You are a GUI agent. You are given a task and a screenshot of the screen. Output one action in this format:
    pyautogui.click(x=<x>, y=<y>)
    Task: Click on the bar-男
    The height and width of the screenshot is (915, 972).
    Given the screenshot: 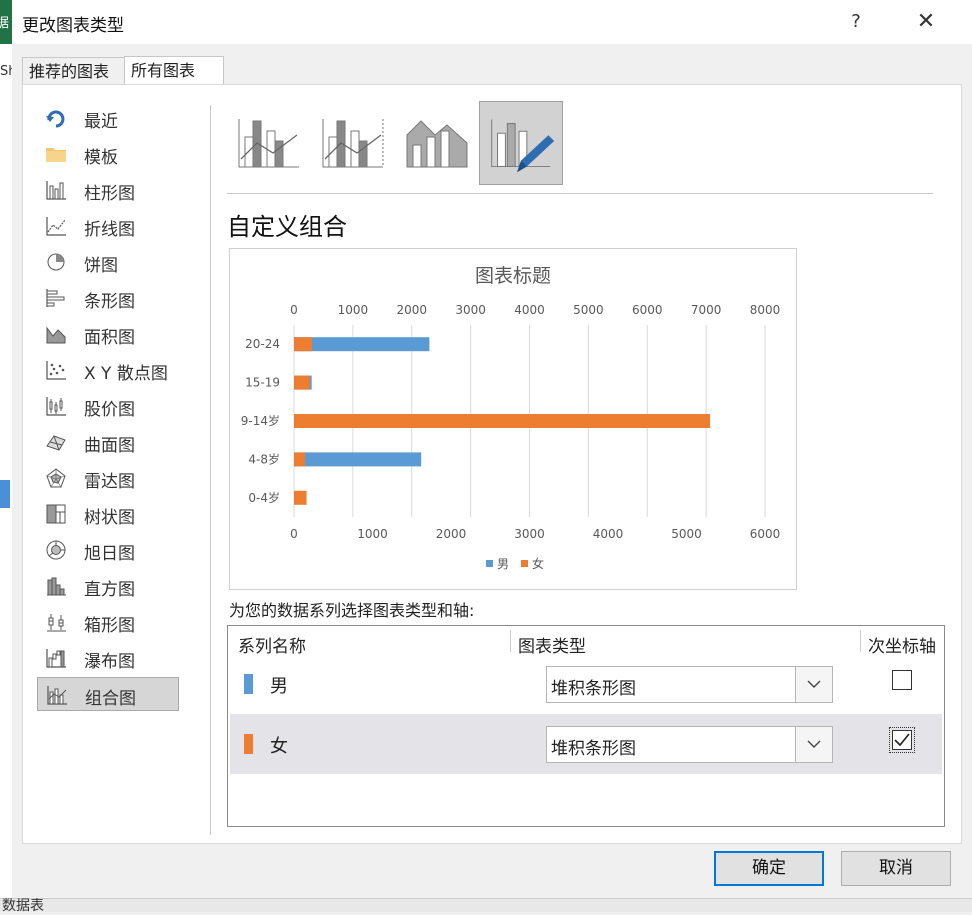 What is the action you would take?
    pyautogui.click(x=358, y=459)
    